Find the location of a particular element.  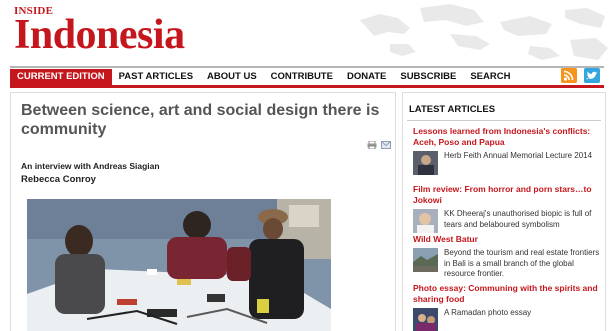

nav-current-edition: CURRENT EDITION is located at coordinates (61, 76).